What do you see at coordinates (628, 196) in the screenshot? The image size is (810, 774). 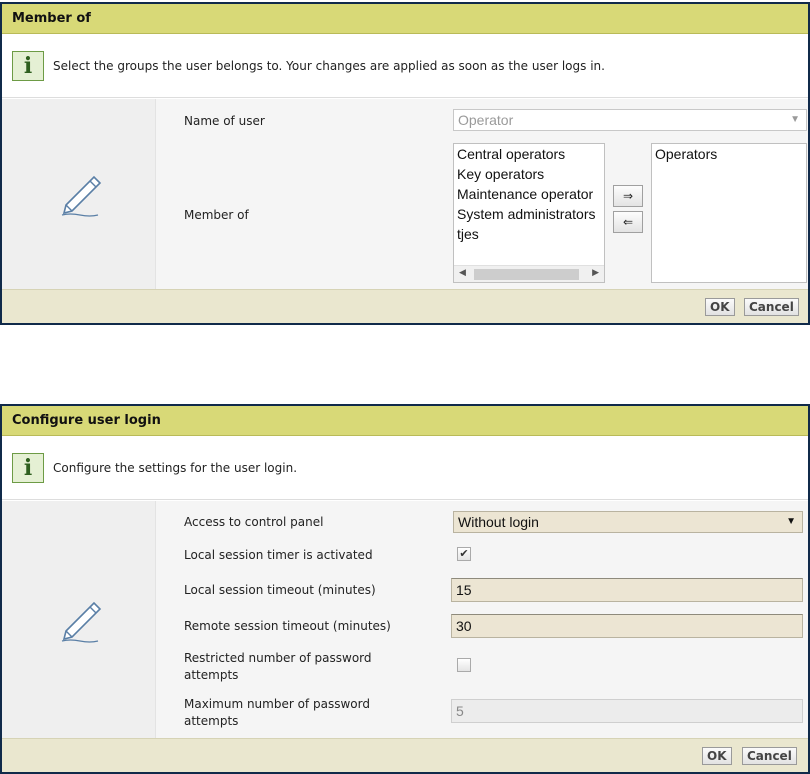 I see `add-group-button: ⇒` at bounding box center [628, 196].